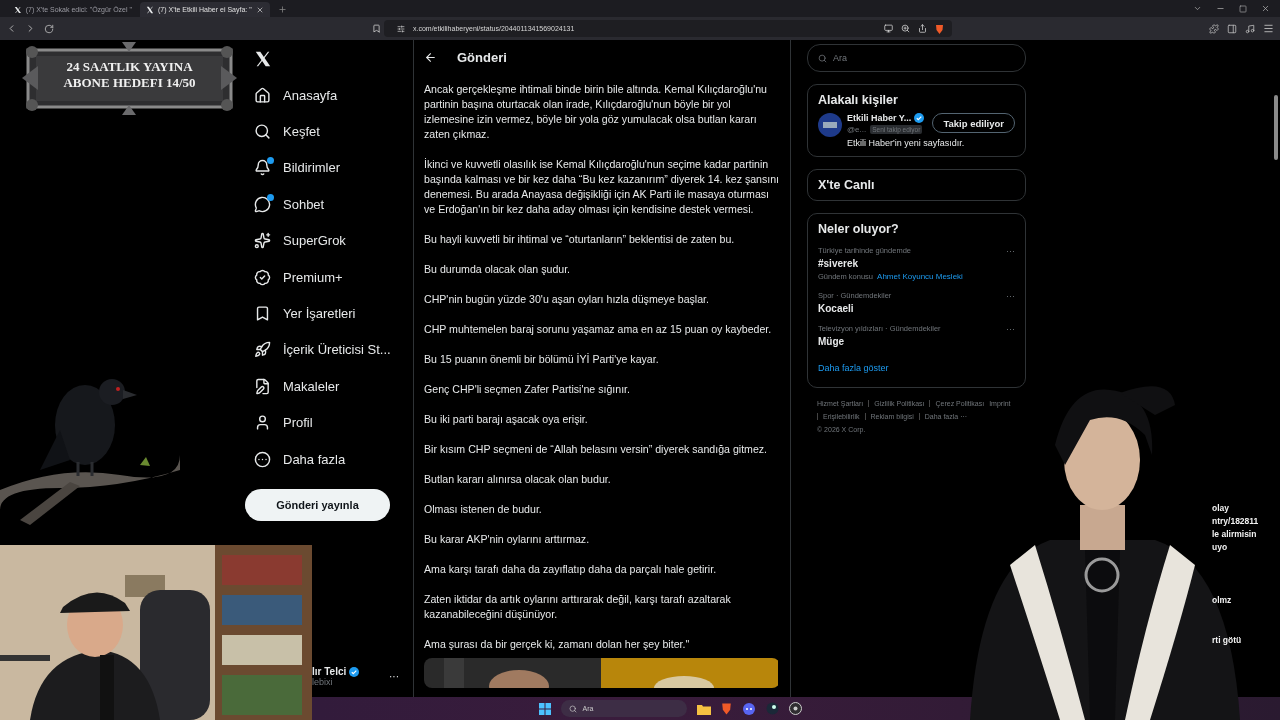 The image size is (1280, 720). I want to click on start-icon, so click(544, 708).